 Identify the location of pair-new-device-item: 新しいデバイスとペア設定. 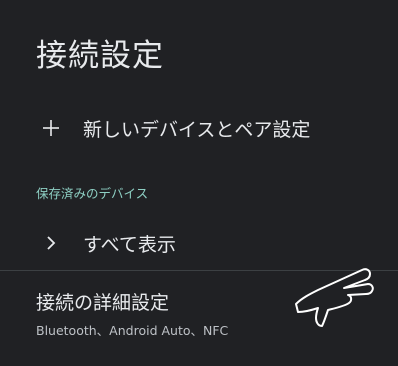
(199, 128).